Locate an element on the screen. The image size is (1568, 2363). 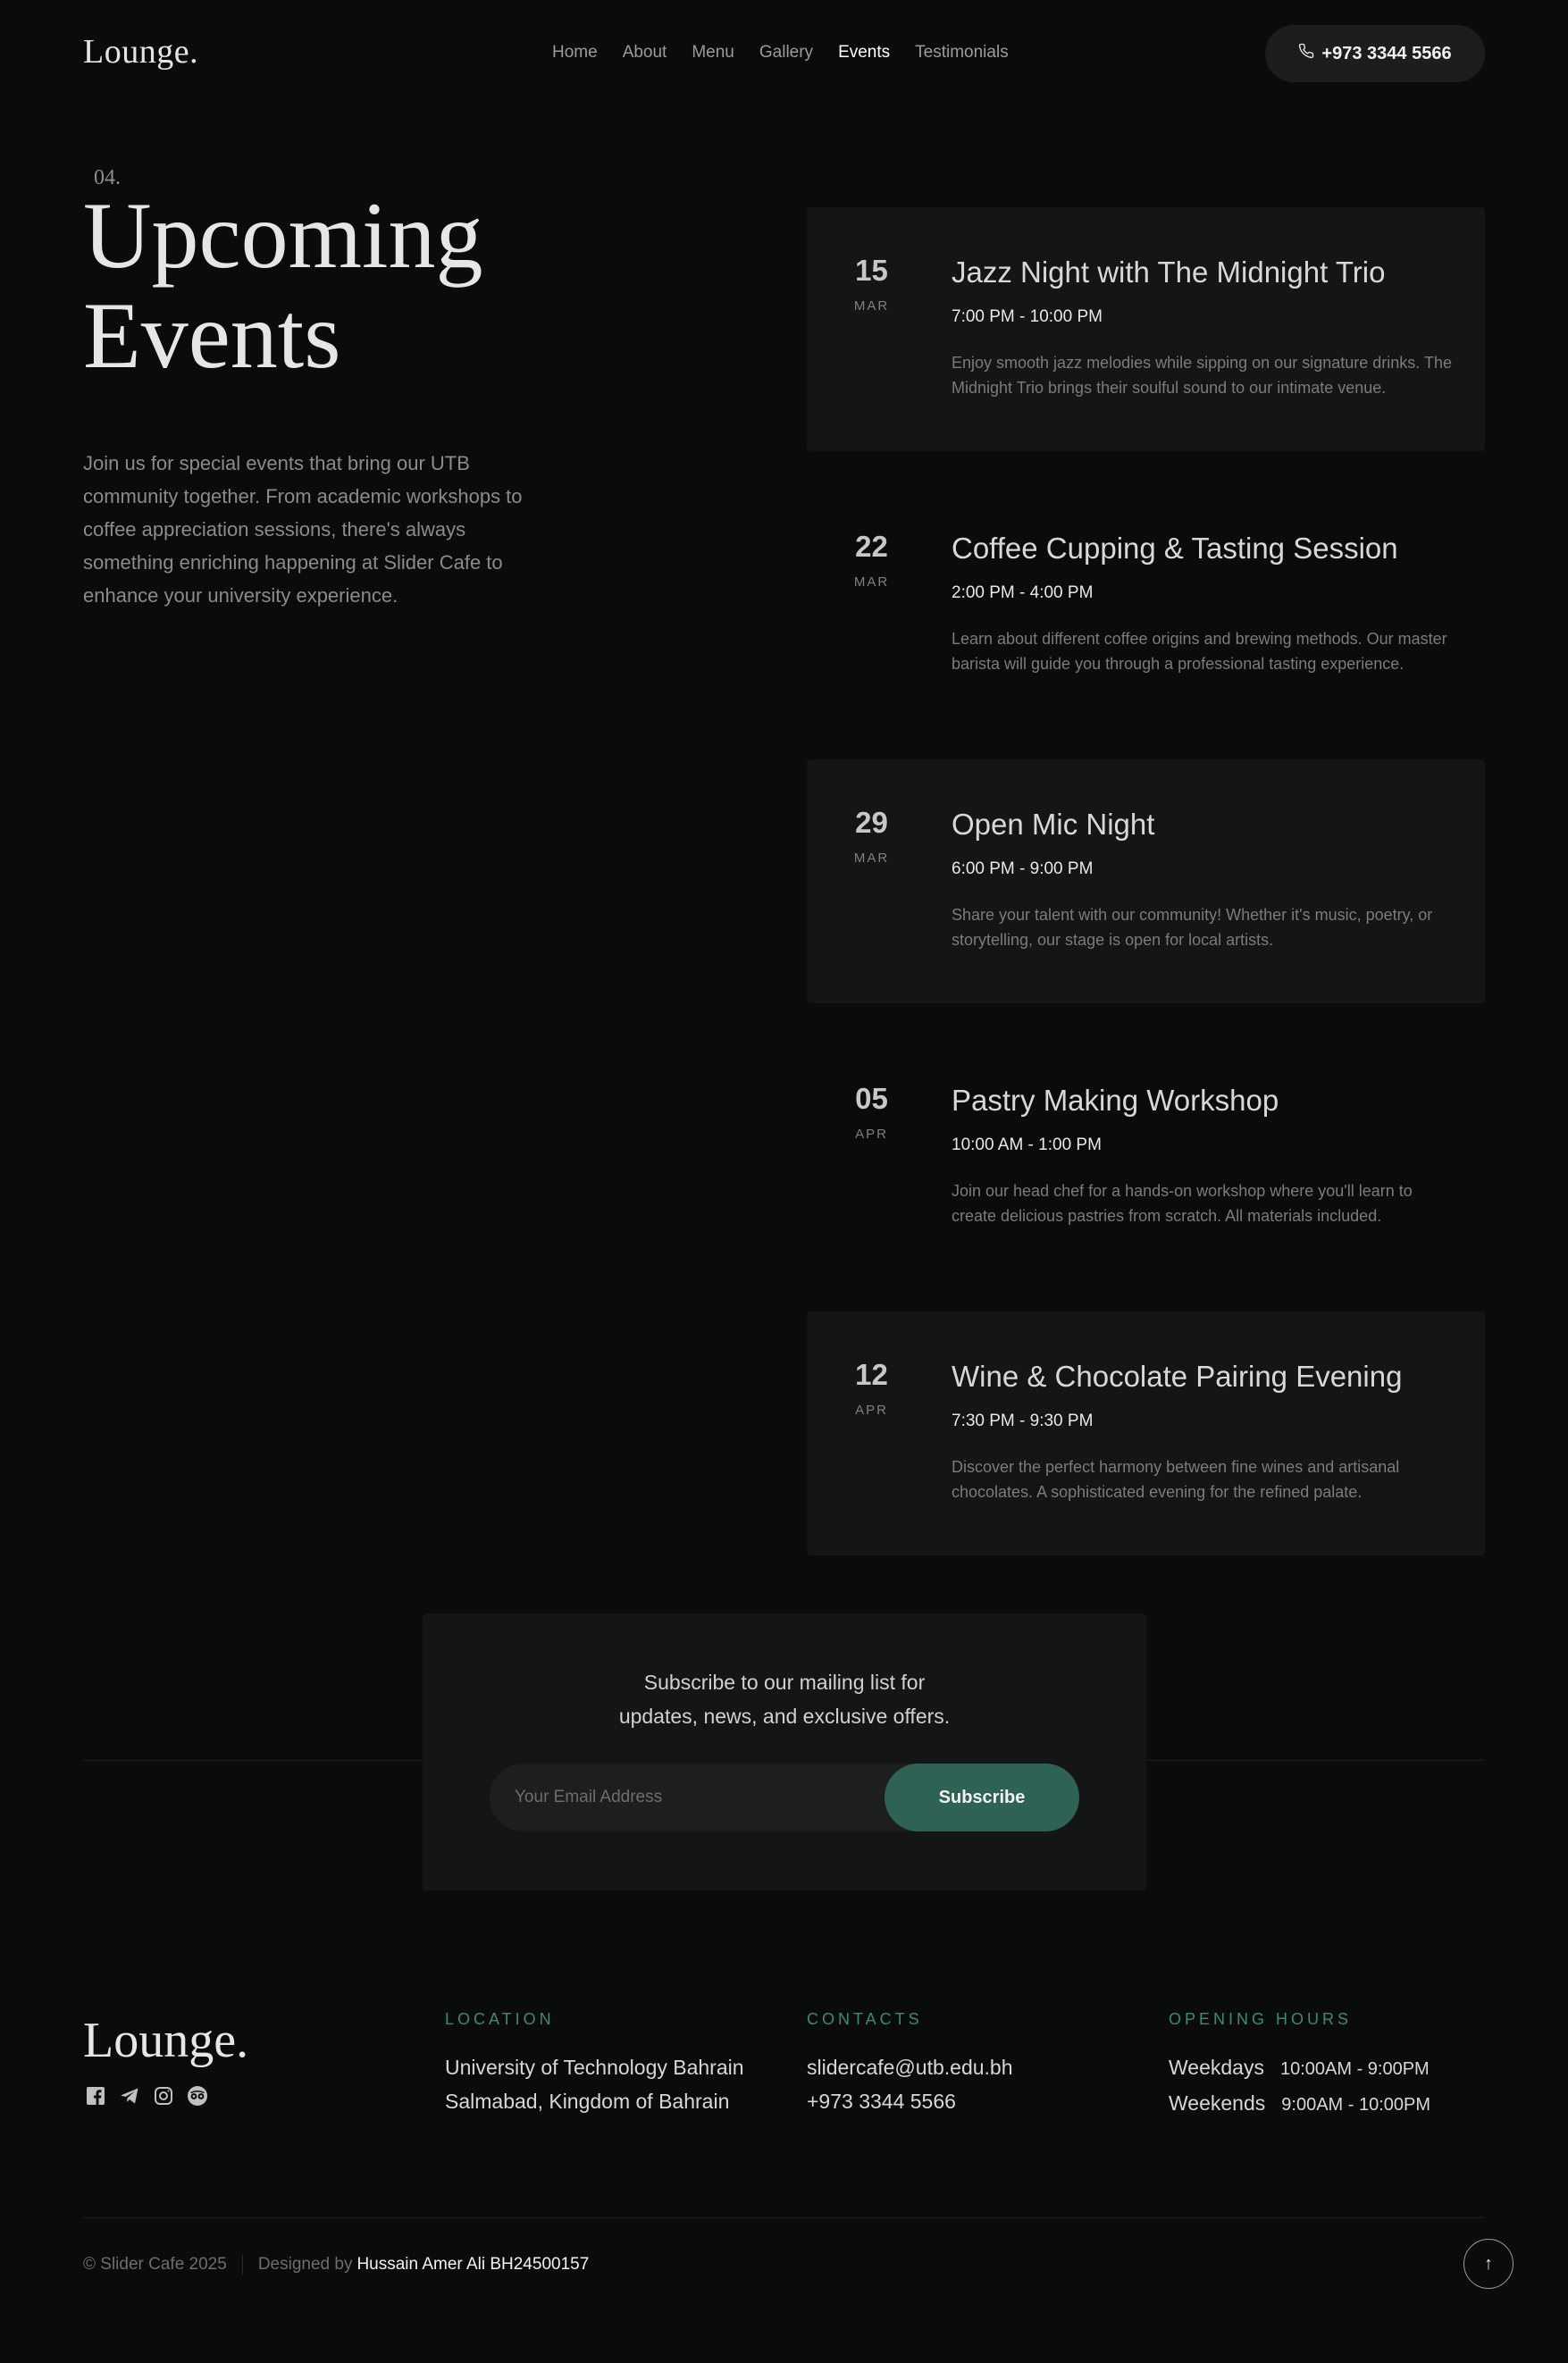
event-time: 7:30 PM - 9:30 PM is located at coordinates (1023, 1421).